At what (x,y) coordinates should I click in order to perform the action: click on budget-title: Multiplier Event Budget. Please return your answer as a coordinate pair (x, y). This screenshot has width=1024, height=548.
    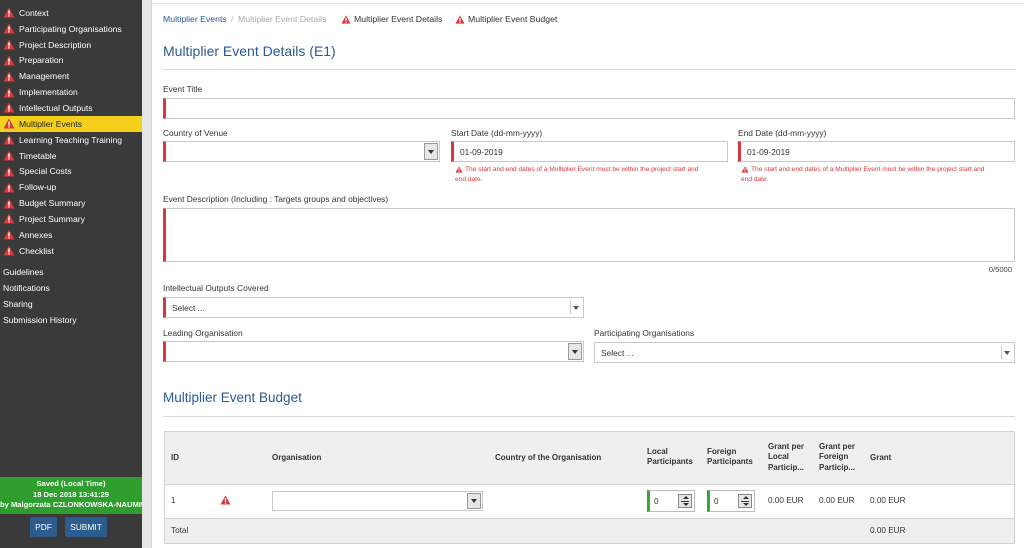
    Looking at the image, I should click on (232, 397).